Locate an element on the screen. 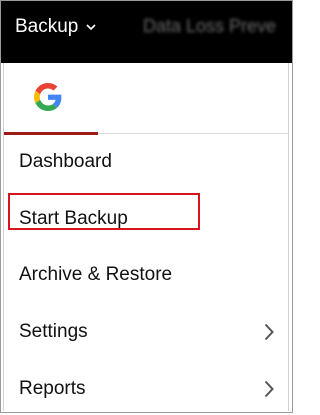 This screenshot has width=320, height=415. chevron-down-icon is located at coordinates (91, 27).